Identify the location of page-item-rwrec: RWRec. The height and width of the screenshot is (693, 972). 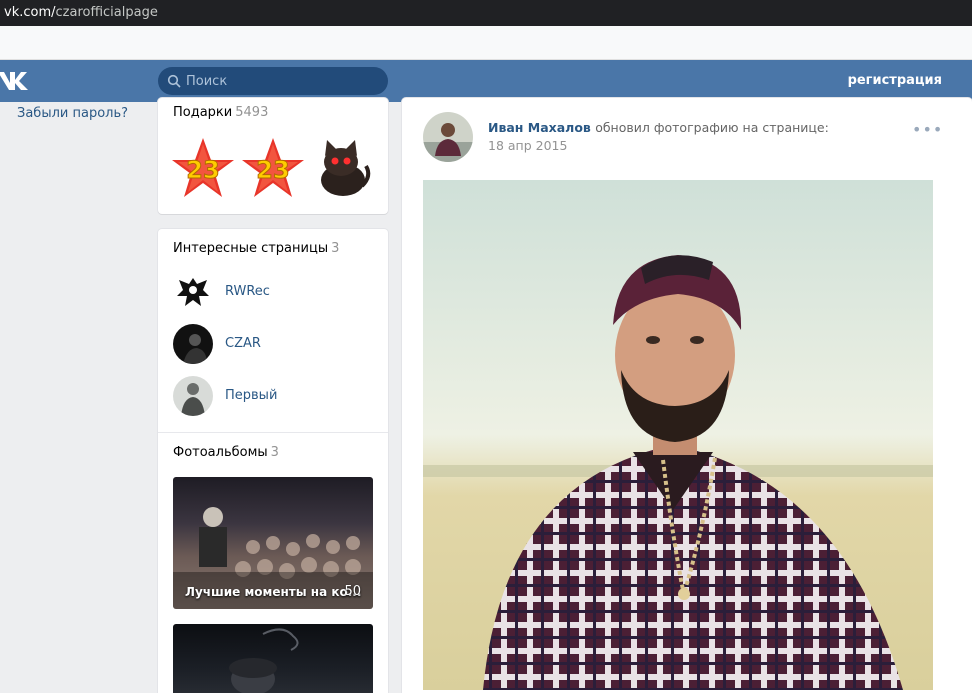
(273, 293).